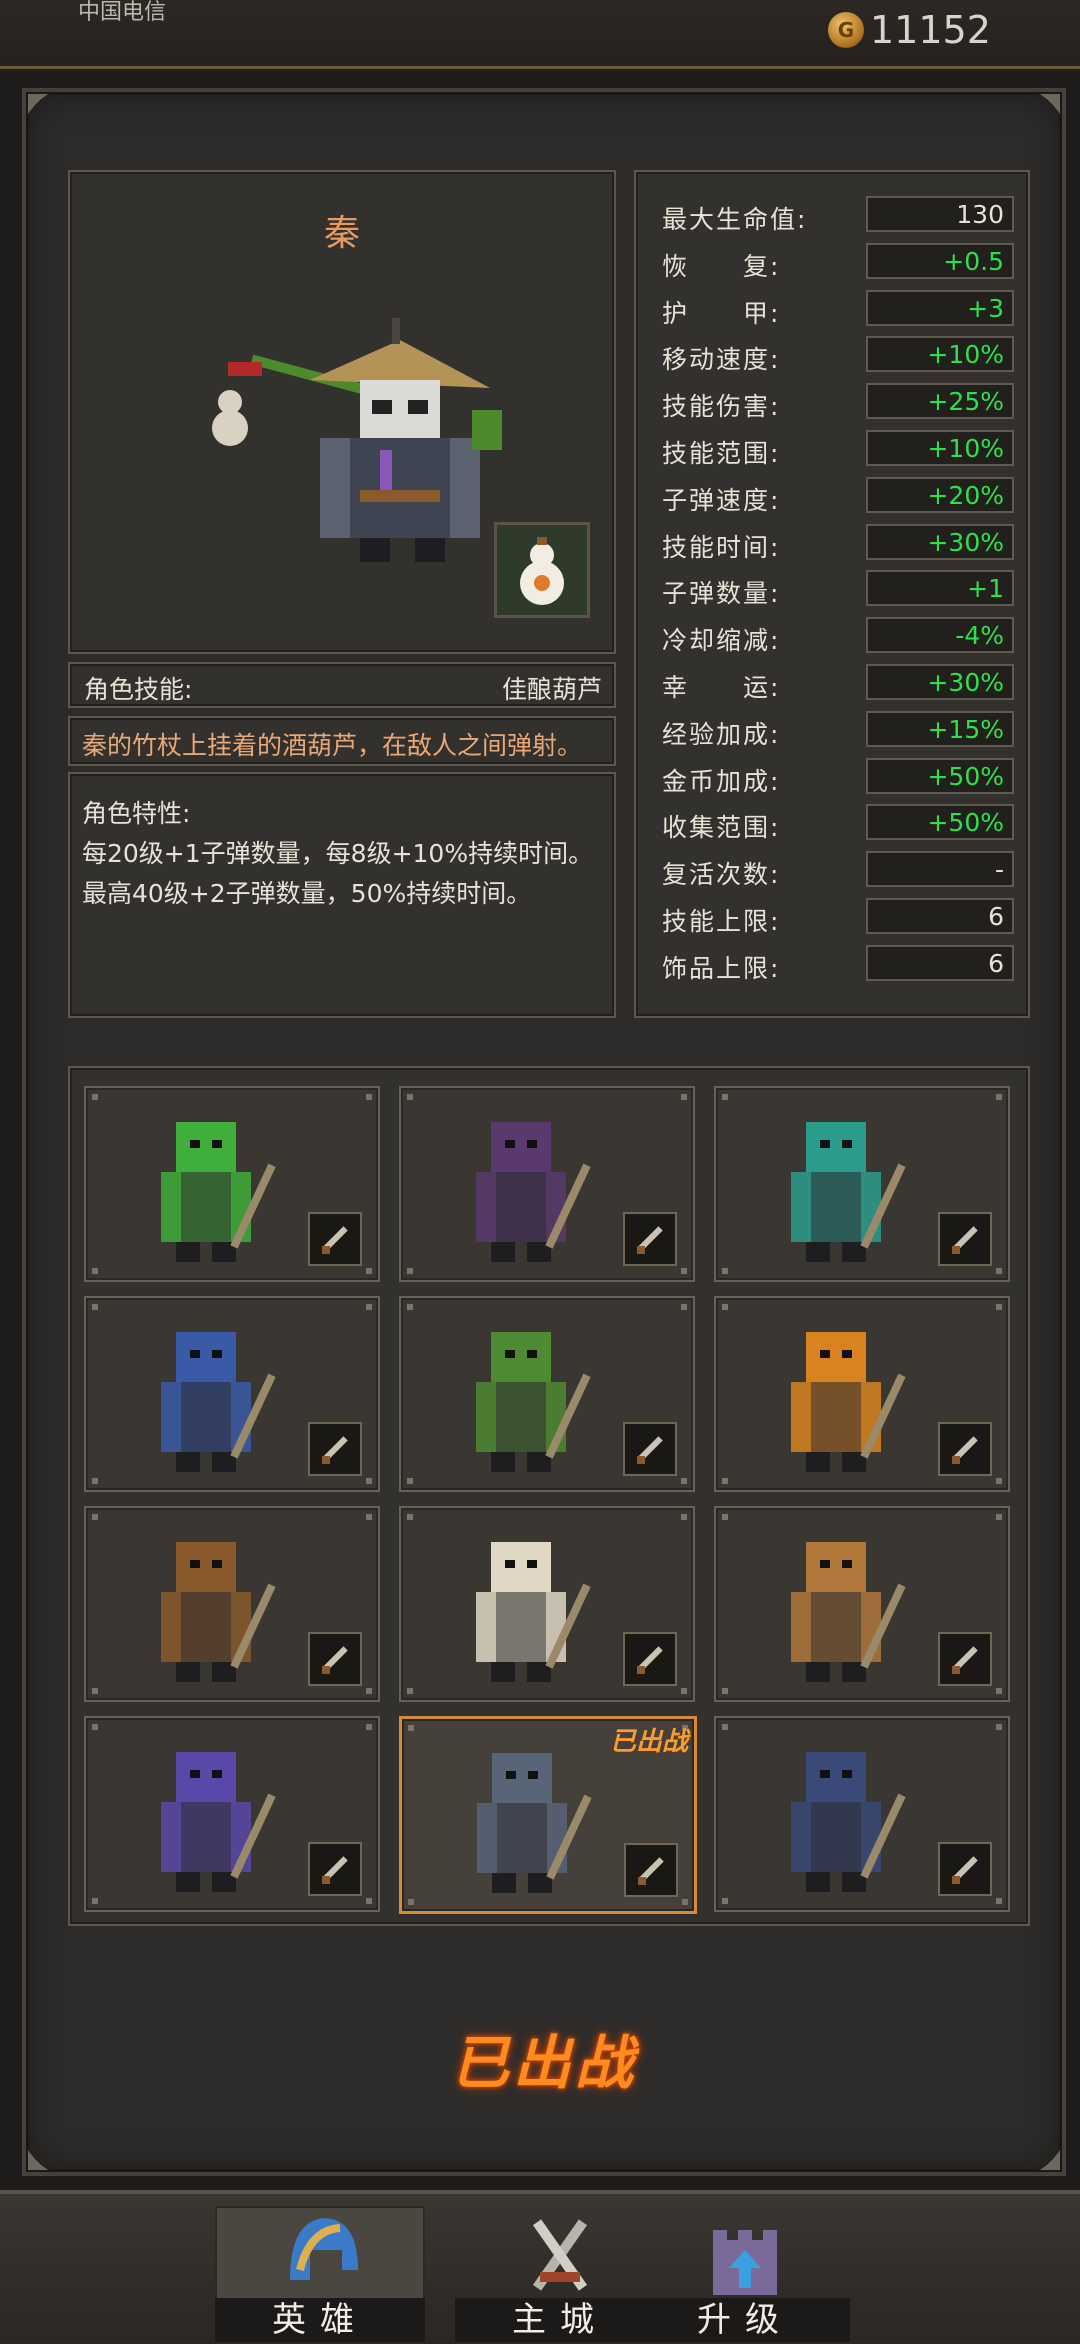  What do you see at coordinates (560, 2320) in the screenshot?
I see `nav-tab-label: 主城` at bounding box center [560, 2320].